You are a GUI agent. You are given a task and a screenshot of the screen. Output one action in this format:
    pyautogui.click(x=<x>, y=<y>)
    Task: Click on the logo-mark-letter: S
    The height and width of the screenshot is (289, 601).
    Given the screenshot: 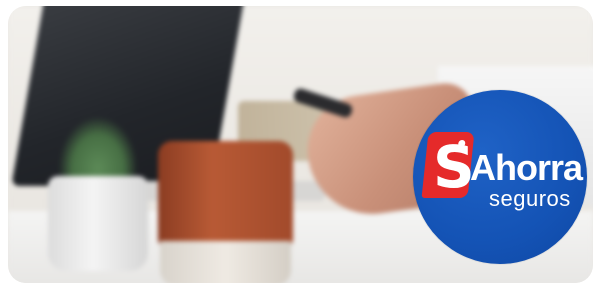 What is the action you would take?
    pyautogui.click(x=454, y=167)
    